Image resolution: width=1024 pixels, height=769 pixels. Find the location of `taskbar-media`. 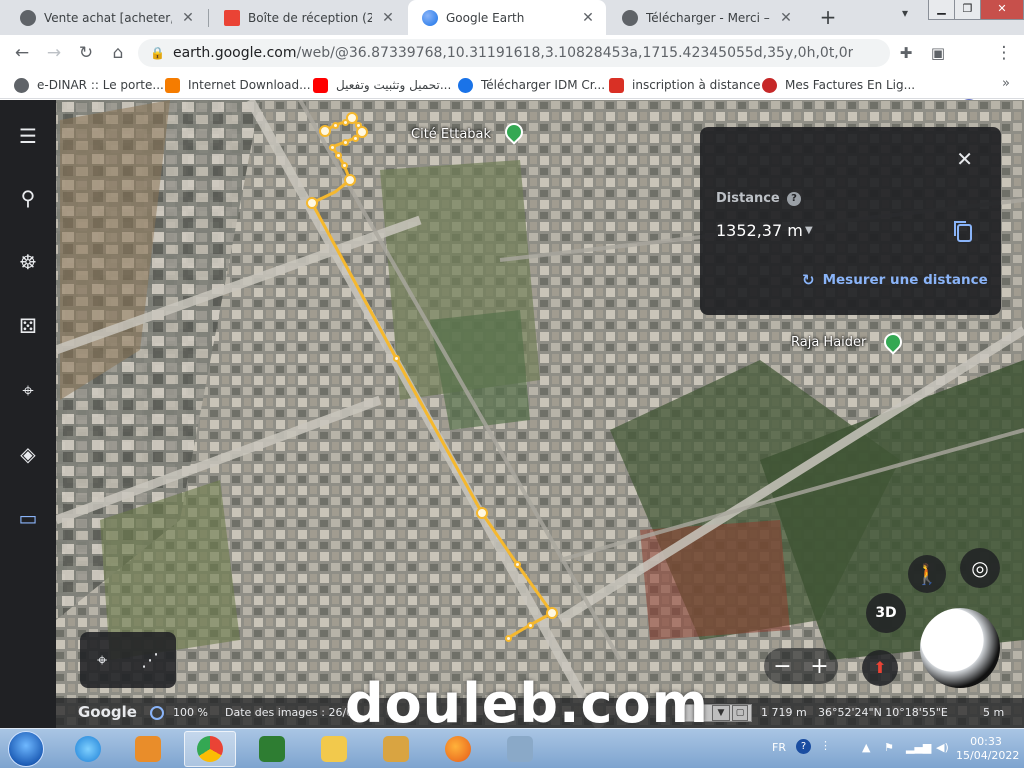

taskbar-media is located at coordinates (148, 749).